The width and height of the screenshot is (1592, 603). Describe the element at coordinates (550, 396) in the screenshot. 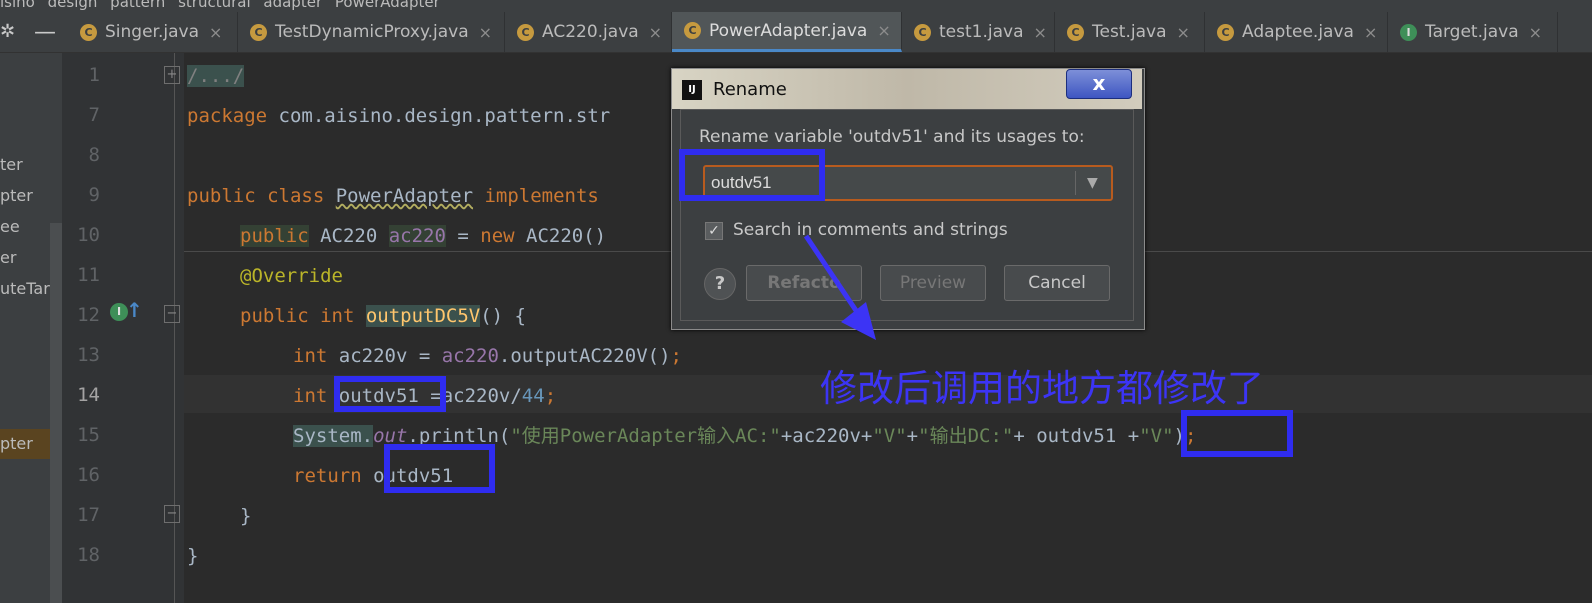

I see `semicolon: ;` at that location.